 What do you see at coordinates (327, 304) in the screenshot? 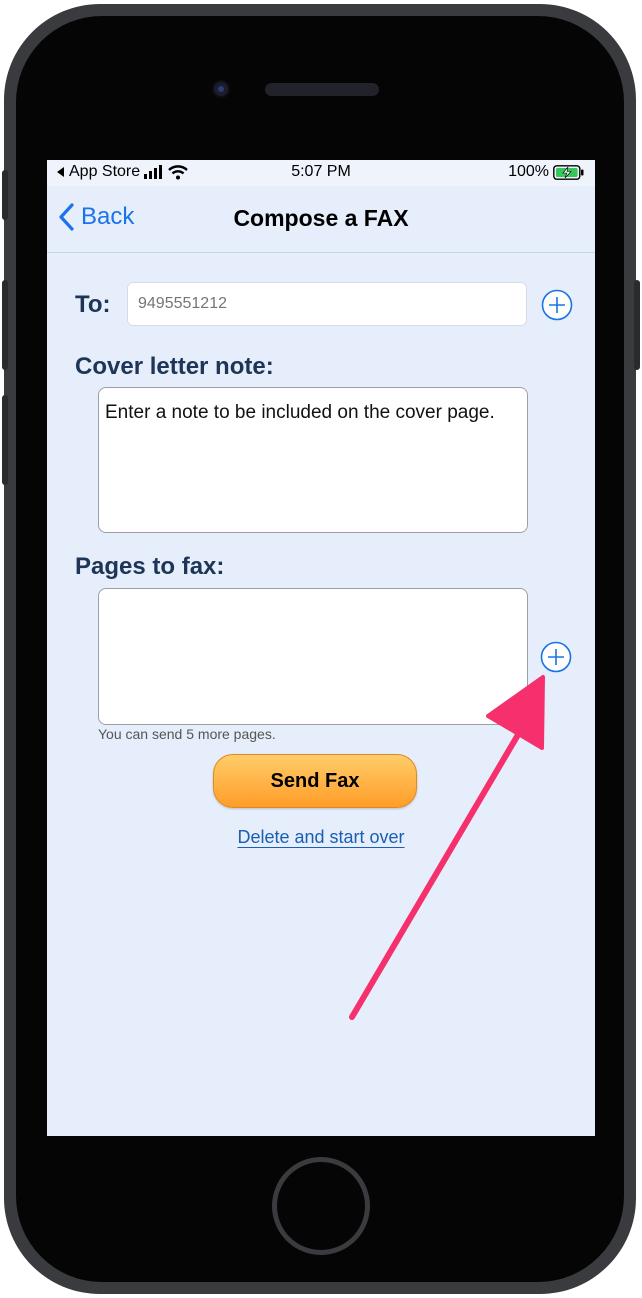
I see `fax-number-input` at bounding box center [327, 304].